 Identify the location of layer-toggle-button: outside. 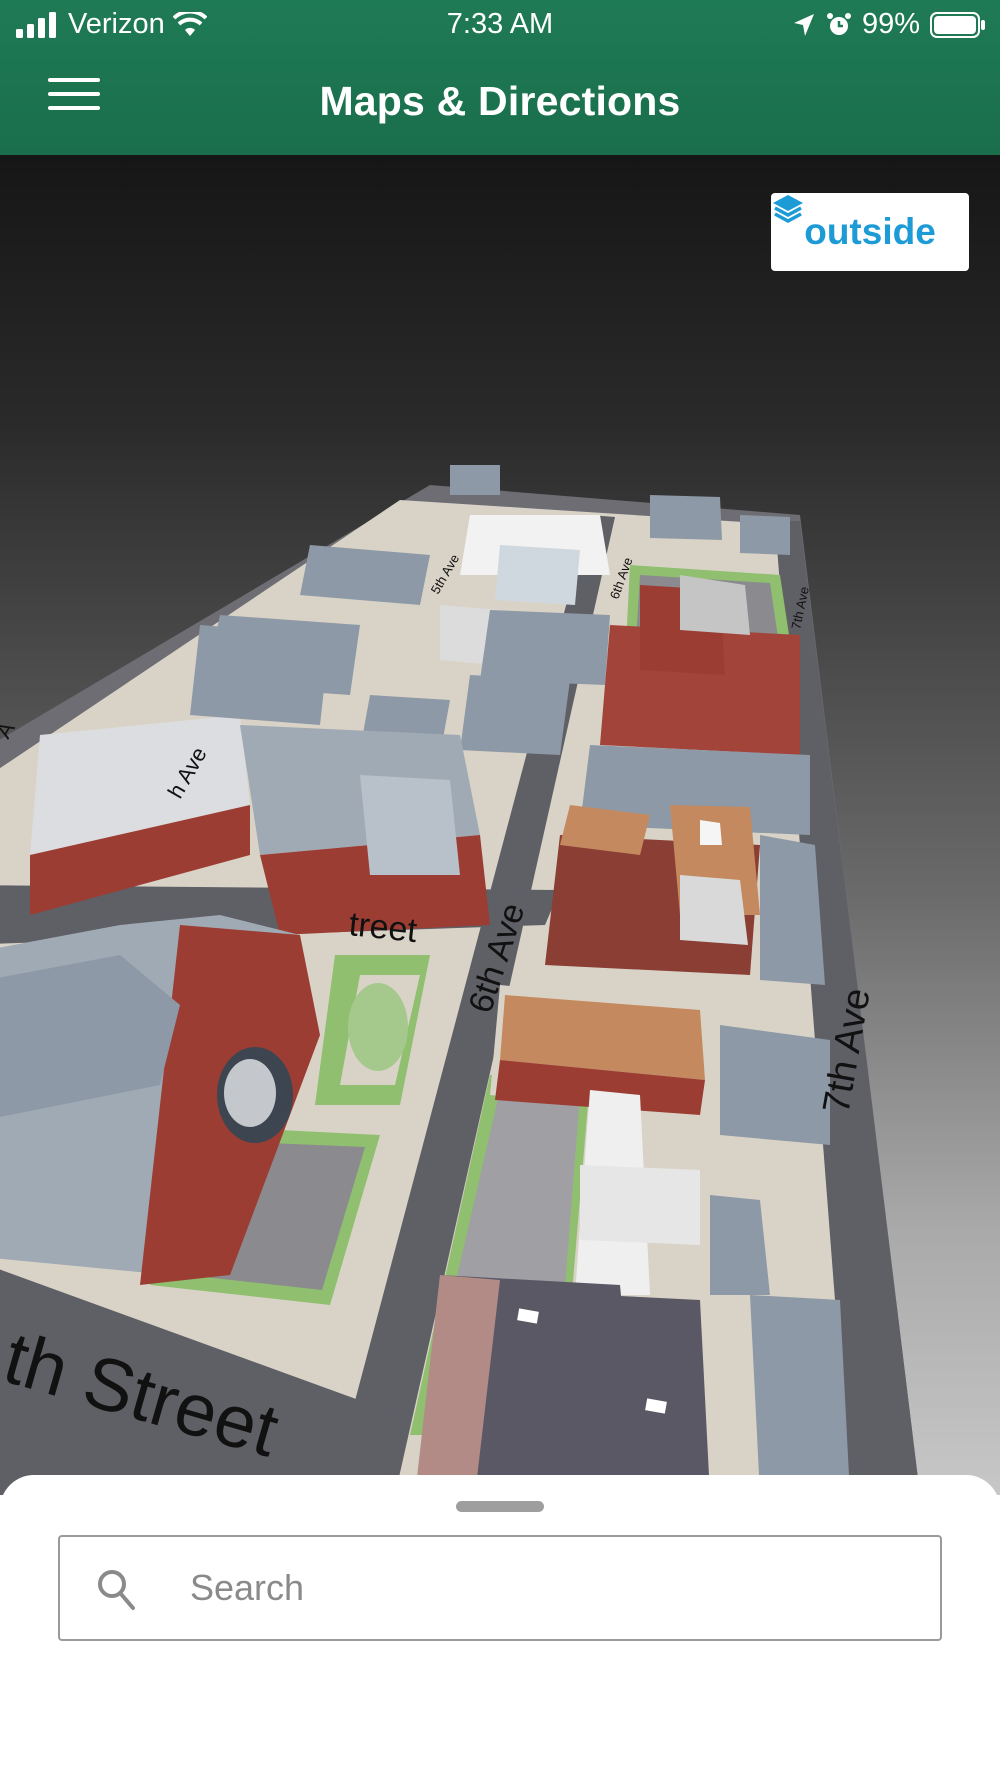
(870, 232).